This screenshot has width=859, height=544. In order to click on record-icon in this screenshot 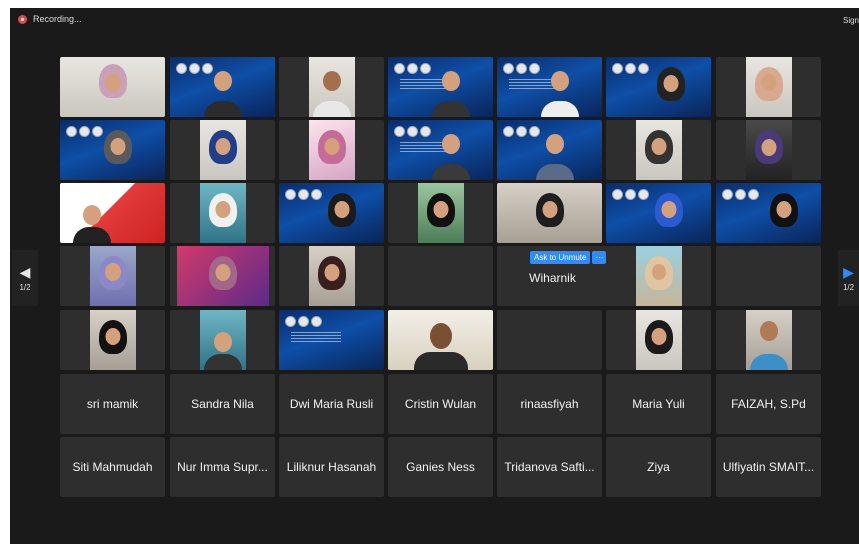, I will do `click(22, 19)`.